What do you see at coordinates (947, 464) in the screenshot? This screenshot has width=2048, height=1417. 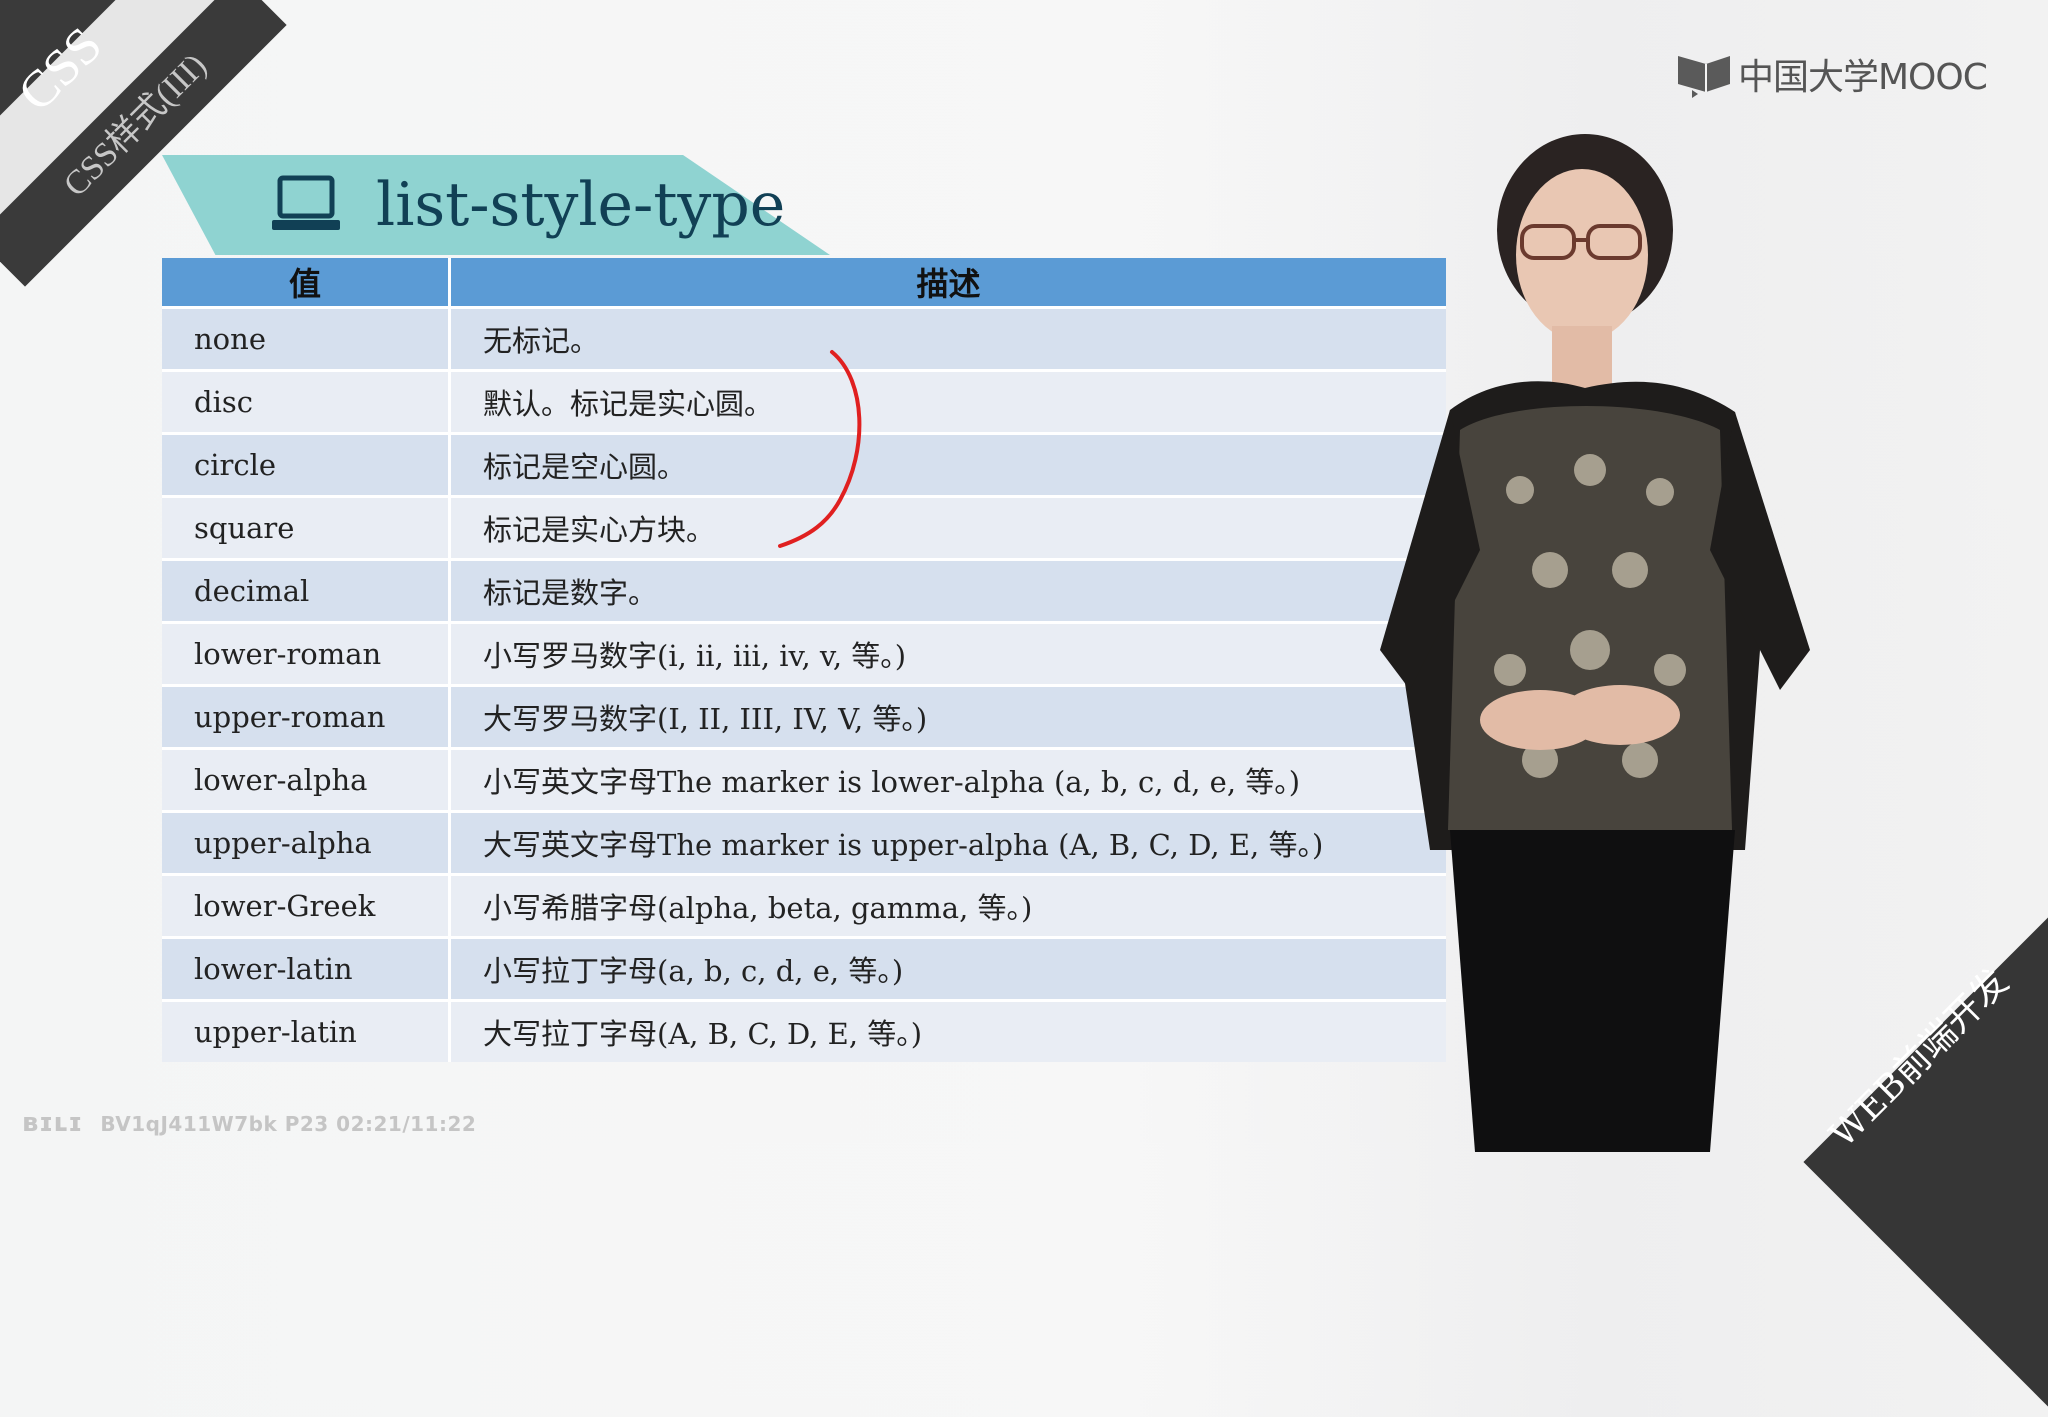 I see `cell-description: 标记是空心圆。` at bounding box center [947, 464].